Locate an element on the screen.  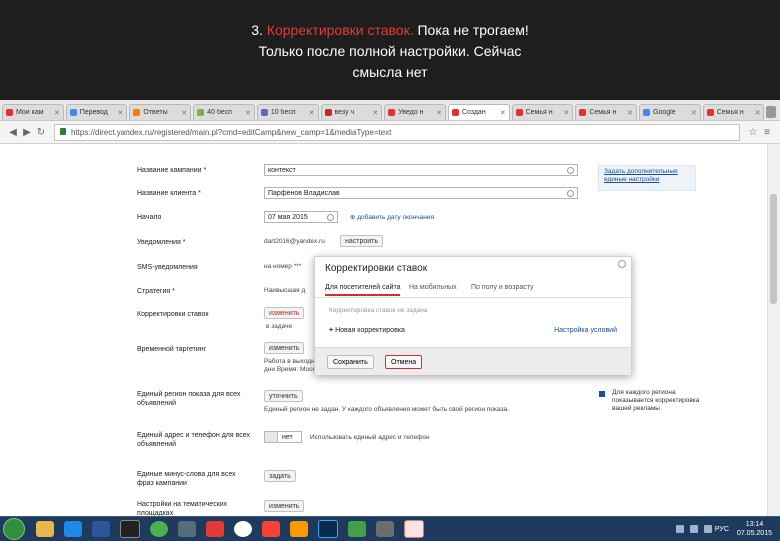
internet-explorer-icon is located at coordinates (73, 529).